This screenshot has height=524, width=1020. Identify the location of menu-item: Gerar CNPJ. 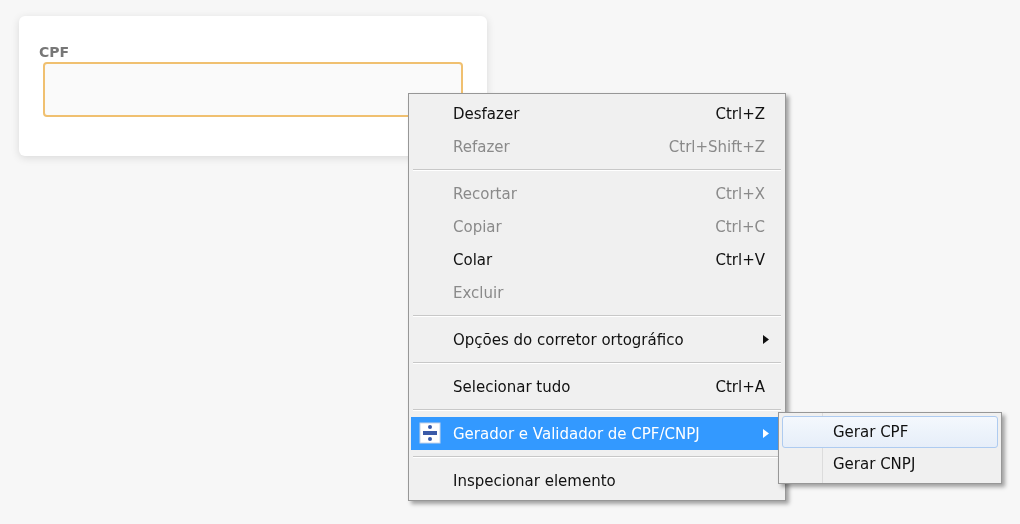
(890, 464).